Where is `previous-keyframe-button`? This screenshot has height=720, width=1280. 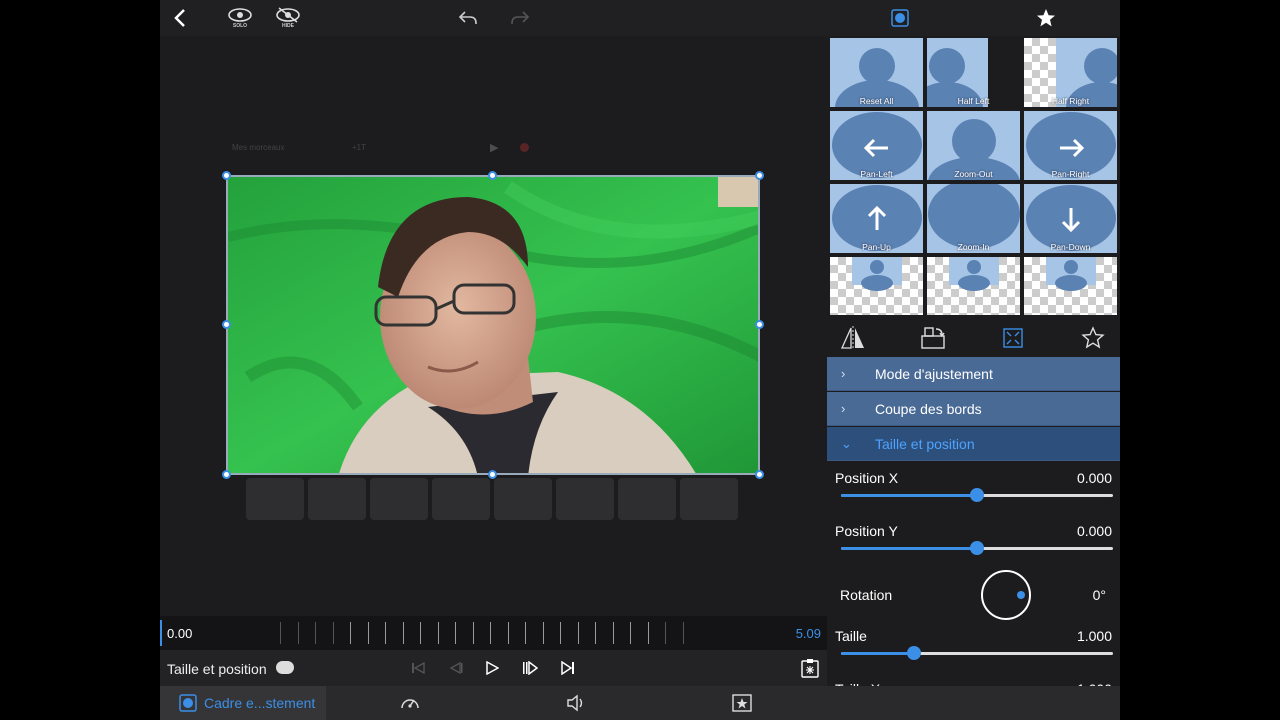 previous-keyframe-button is located at coordinates (456, 668).